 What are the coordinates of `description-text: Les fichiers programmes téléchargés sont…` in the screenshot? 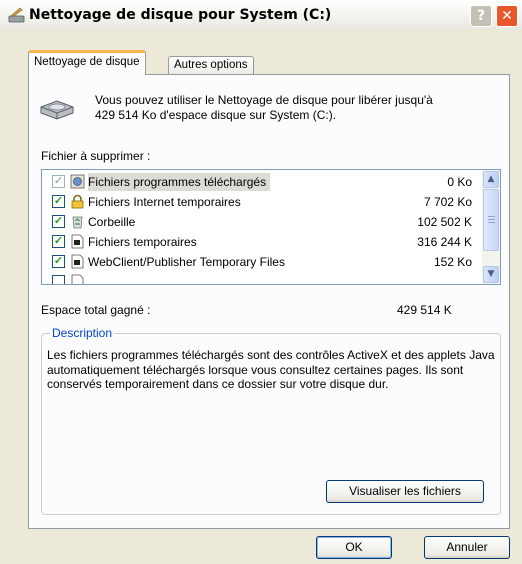 It's located at (271, 369).